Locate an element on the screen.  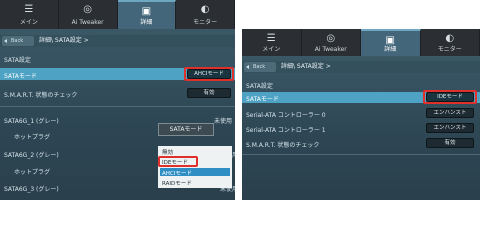
option-disabled: 無効 is located at coordinates (167, 152).